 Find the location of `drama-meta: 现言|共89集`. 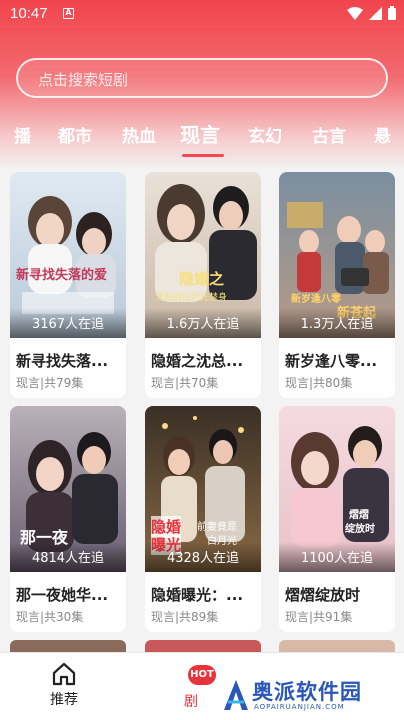

drama-meta: 现言|共89集 is located at coordinates (185, 617).